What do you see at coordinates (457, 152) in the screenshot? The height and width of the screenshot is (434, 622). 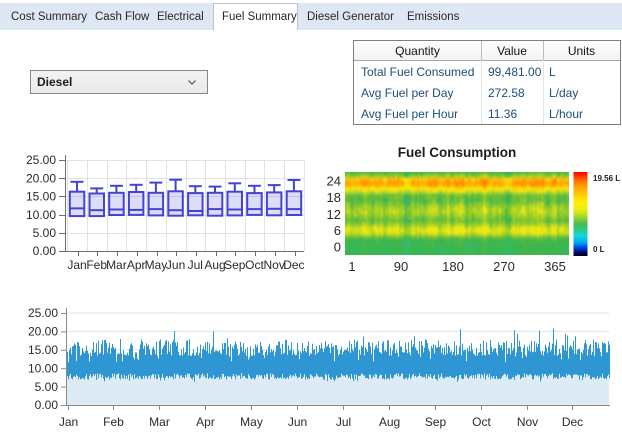 I see `svg-text: Fuel Consumption` at bounding box center [457, 152].